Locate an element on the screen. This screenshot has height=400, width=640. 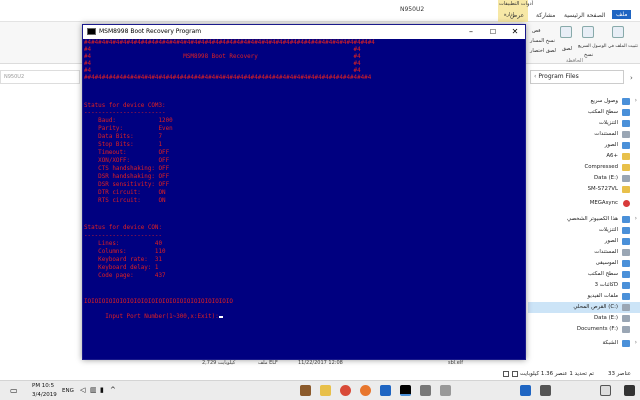
clock-date: 3/4/2019 is located at coordinates (44, 395).